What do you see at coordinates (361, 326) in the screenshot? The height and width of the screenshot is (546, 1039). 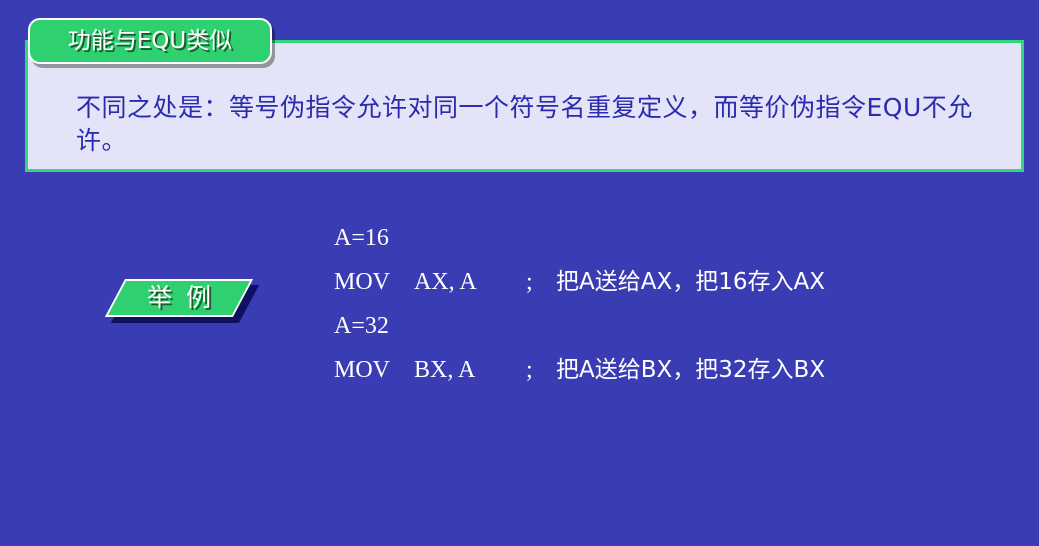 I see `code-op: A=32` at bounding box center [361, 326].